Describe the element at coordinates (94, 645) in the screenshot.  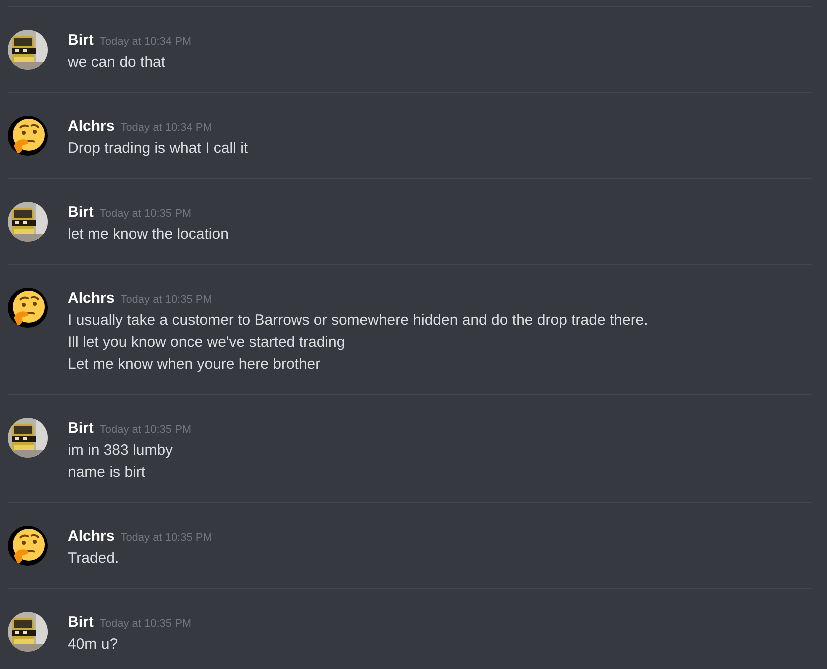
I see `message-text: 40m u?` at that location.